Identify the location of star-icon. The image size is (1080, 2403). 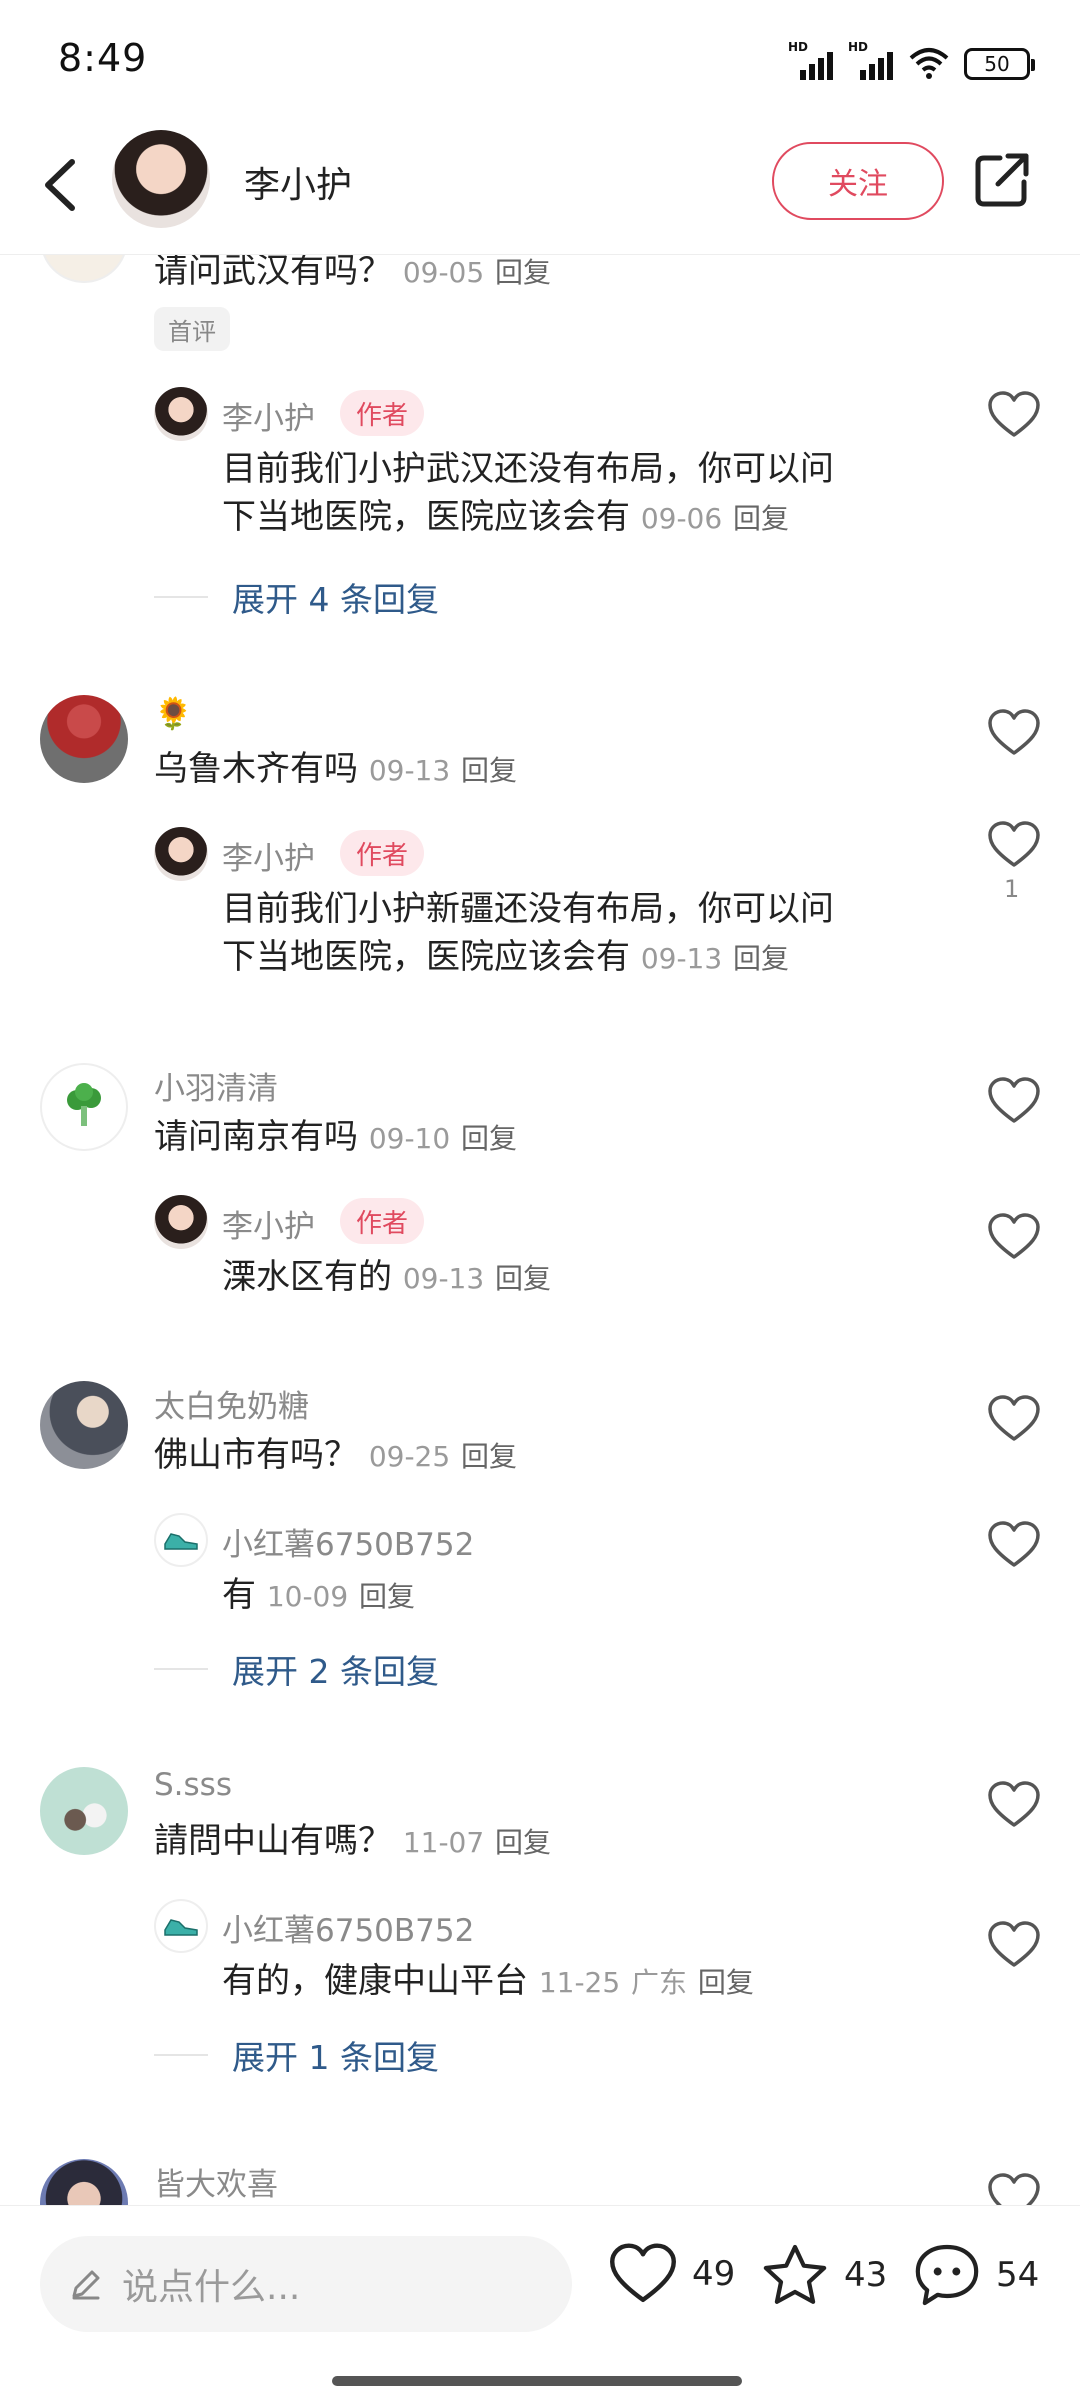
(795, 2274).